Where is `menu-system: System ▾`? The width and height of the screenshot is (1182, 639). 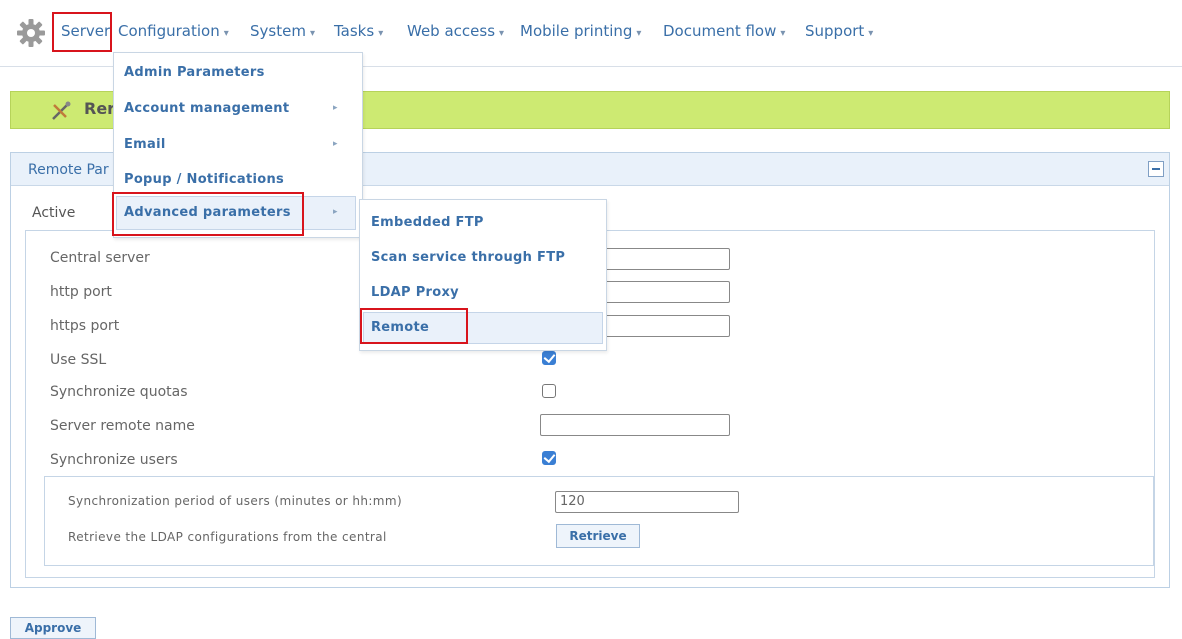
menu-system: System ▾ is located at coordinates (282, 31).